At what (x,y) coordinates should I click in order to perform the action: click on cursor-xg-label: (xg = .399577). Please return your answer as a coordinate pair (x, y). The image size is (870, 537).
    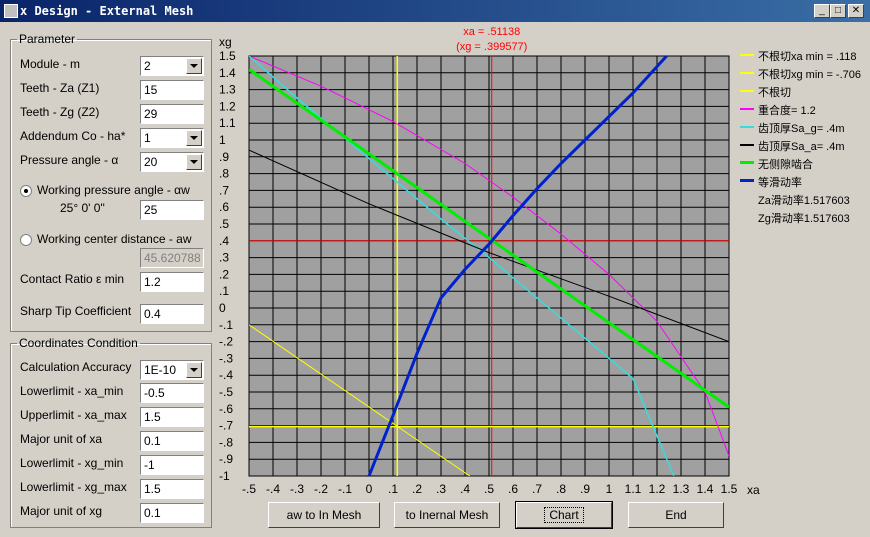
    Looking at the image, I should click on (491, 47).